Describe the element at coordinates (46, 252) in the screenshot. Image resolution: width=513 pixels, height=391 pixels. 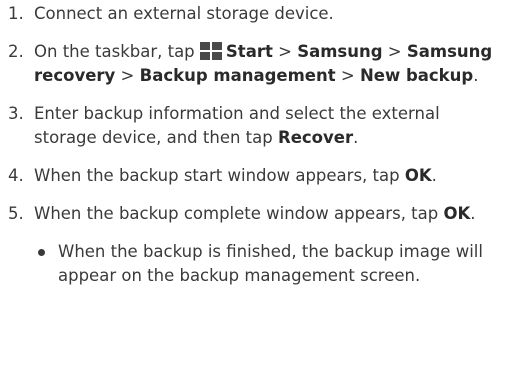
I see `bullet-icon` at that location.